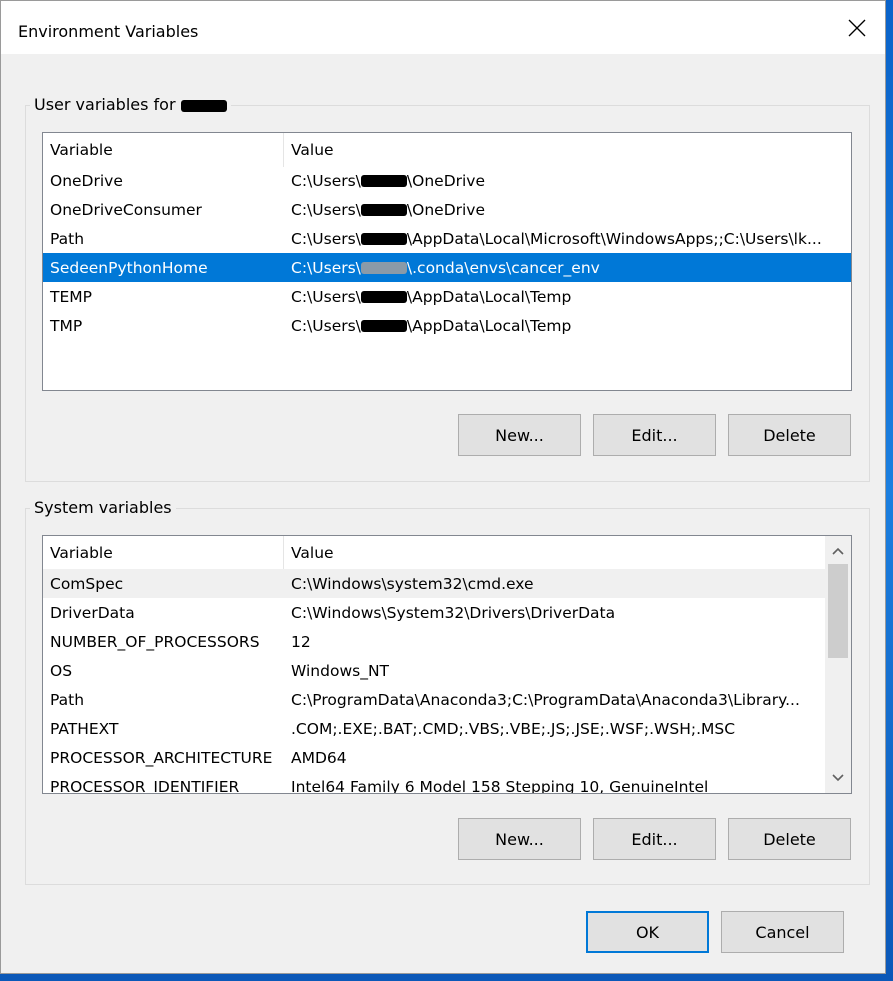 The width and height of the screenshot is (893, 981). I want to click on variable-value: C:\Users\ \.conda\envs\cancer_env, so click(567, 268).